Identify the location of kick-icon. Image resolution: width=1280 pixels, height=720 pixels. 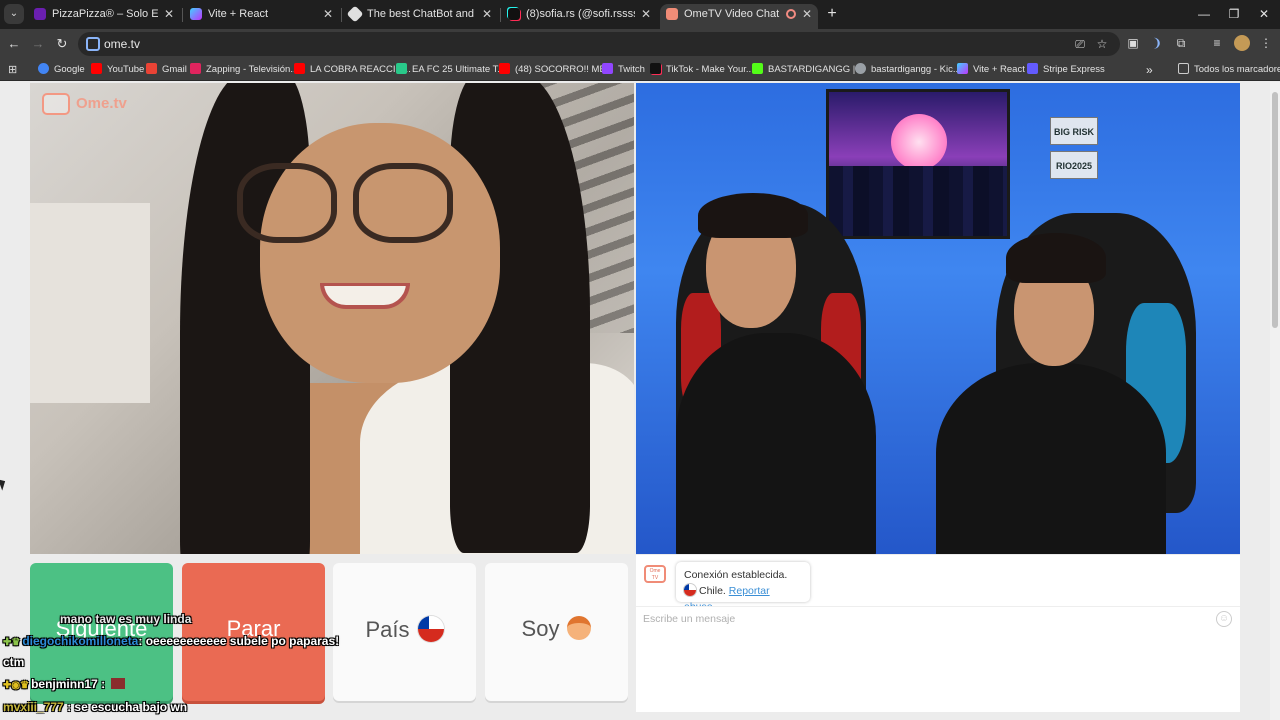
(757, 68).